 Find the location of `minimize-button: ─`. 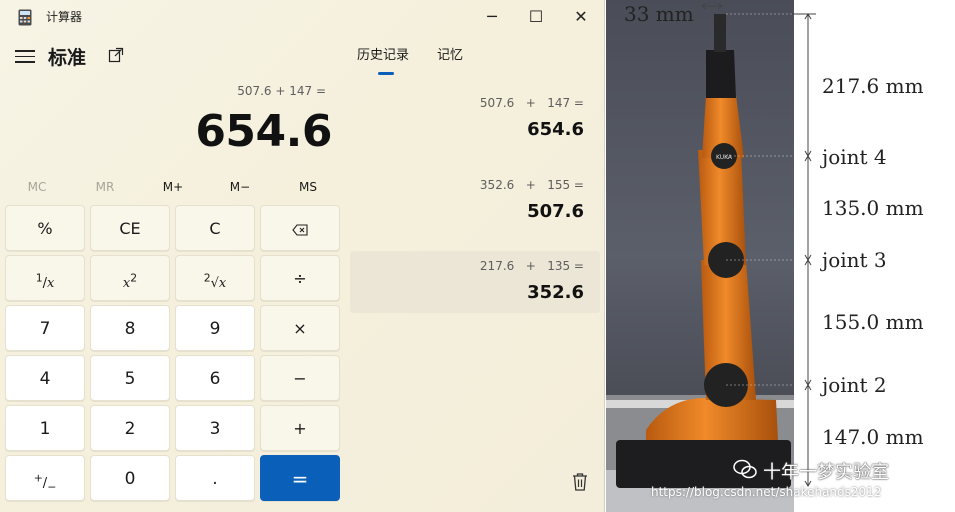

minimize-button: ─ is located at coordinates (492, 17).